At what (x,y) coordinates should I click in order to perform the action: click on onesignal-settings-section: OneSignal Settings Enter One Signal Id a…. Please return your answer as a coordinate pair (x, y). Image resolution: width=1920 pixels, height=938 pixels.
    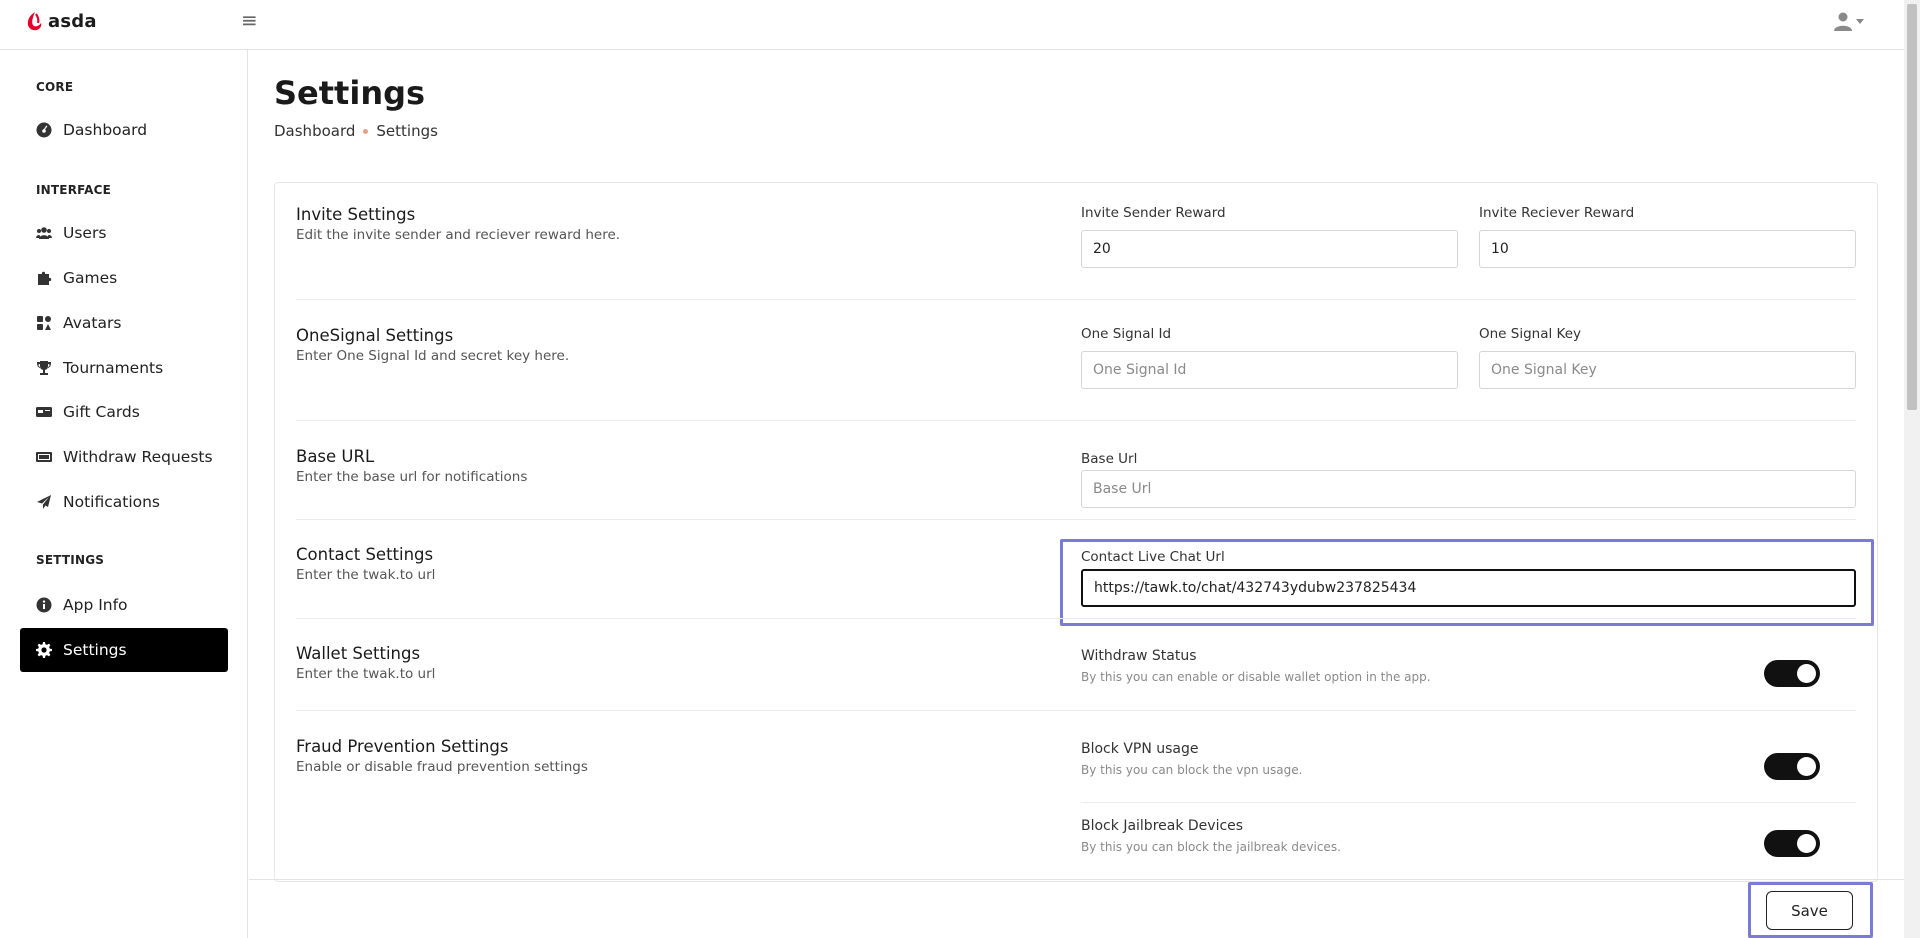
    Looking at the image, I should click on (432, 345).